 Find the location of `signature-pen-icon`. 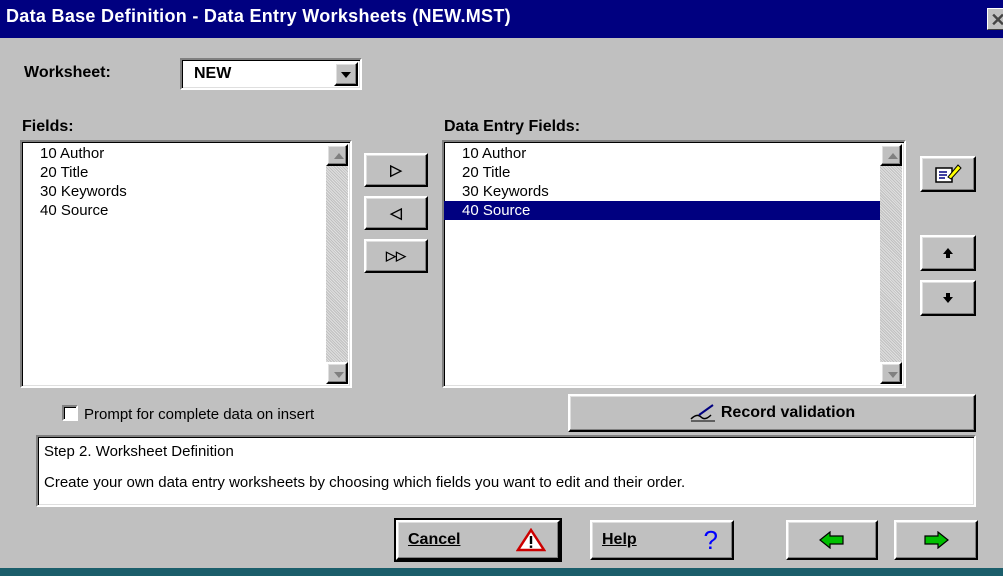

signature-pen-icon is located at coordinates (702, 413).